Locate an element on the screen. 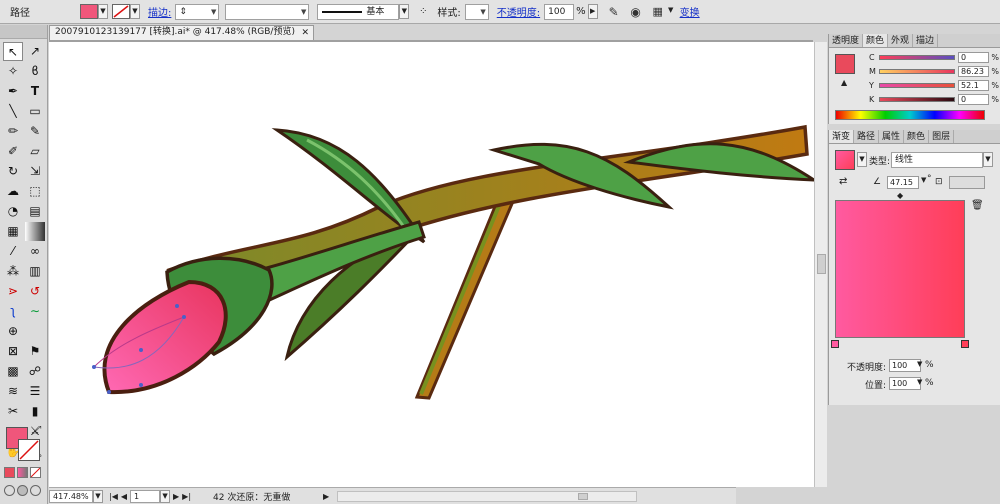 The image size is (1000, 504). tab-color: 颜色 is located at coordinates (876, 40).